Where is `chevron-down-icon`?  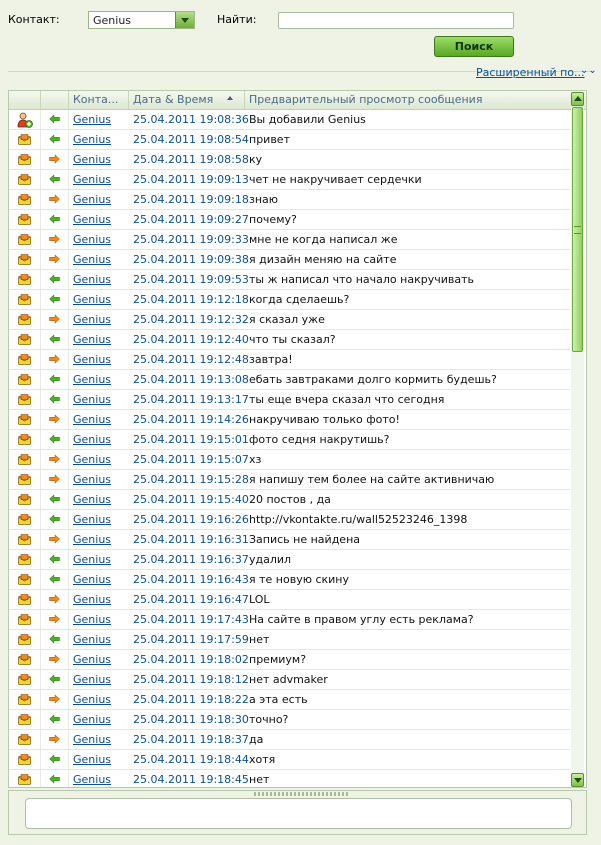 chevron-down-icon is located at coordinates (184, 20).